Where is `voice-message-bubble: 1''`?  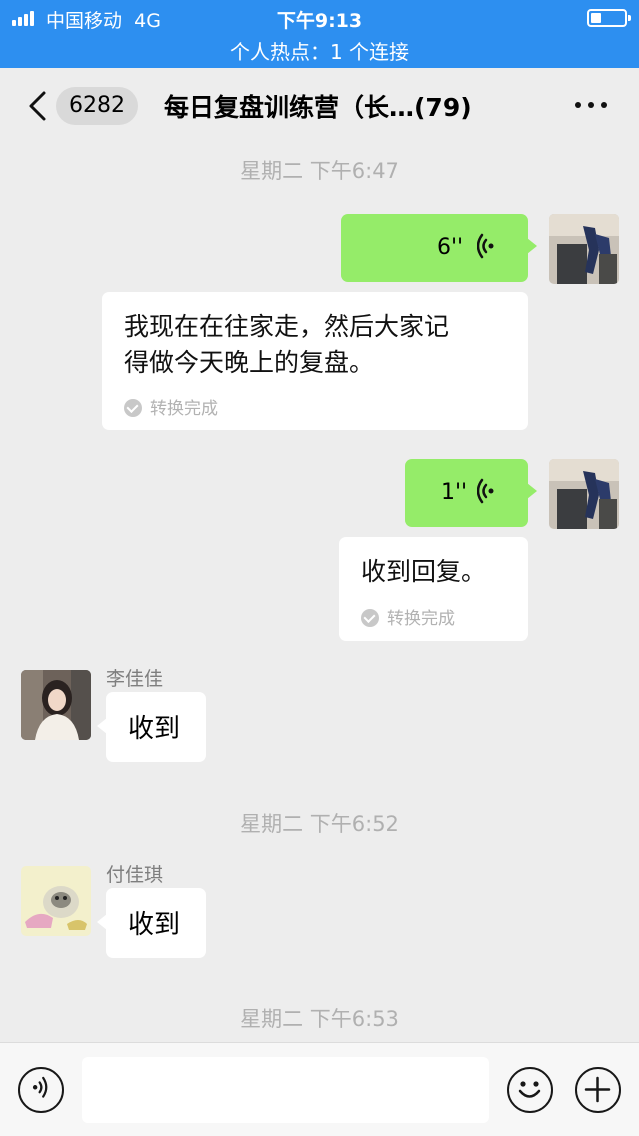
voice-message-bubble: 1'' is located at coordinates (471, 493).